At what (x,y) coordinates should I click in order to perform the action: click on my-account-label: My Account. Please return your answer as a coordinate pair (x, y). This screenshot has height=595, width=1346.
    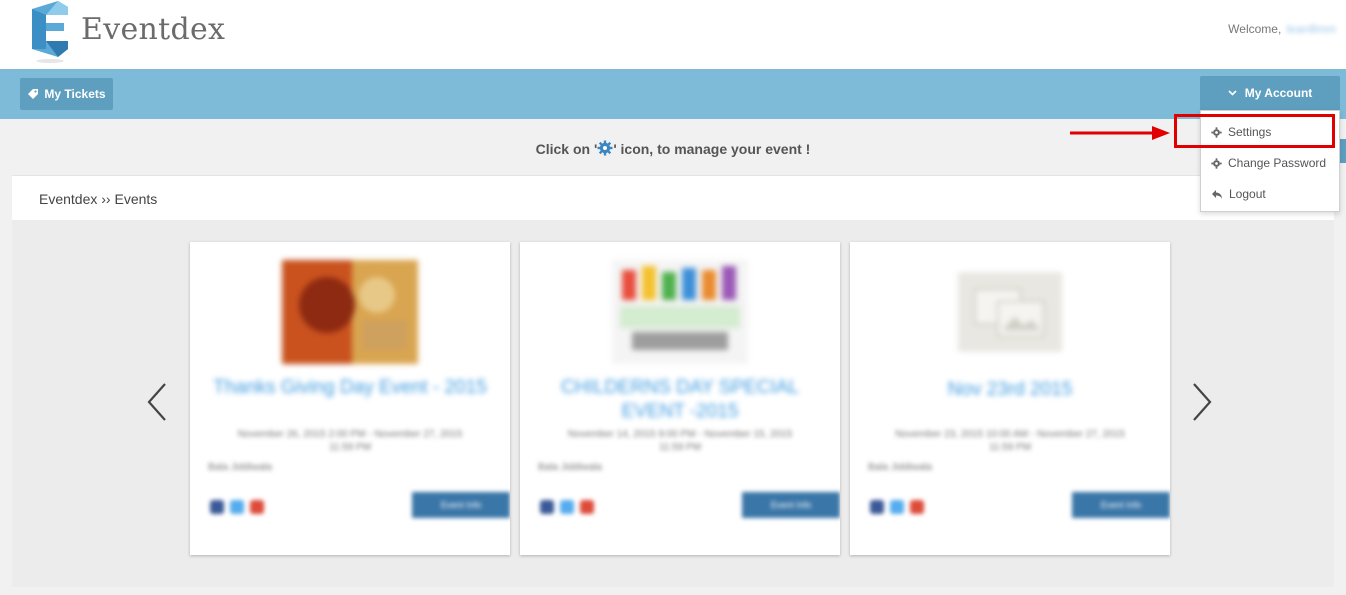
    Looking at the image, I should click on (1278, 93).